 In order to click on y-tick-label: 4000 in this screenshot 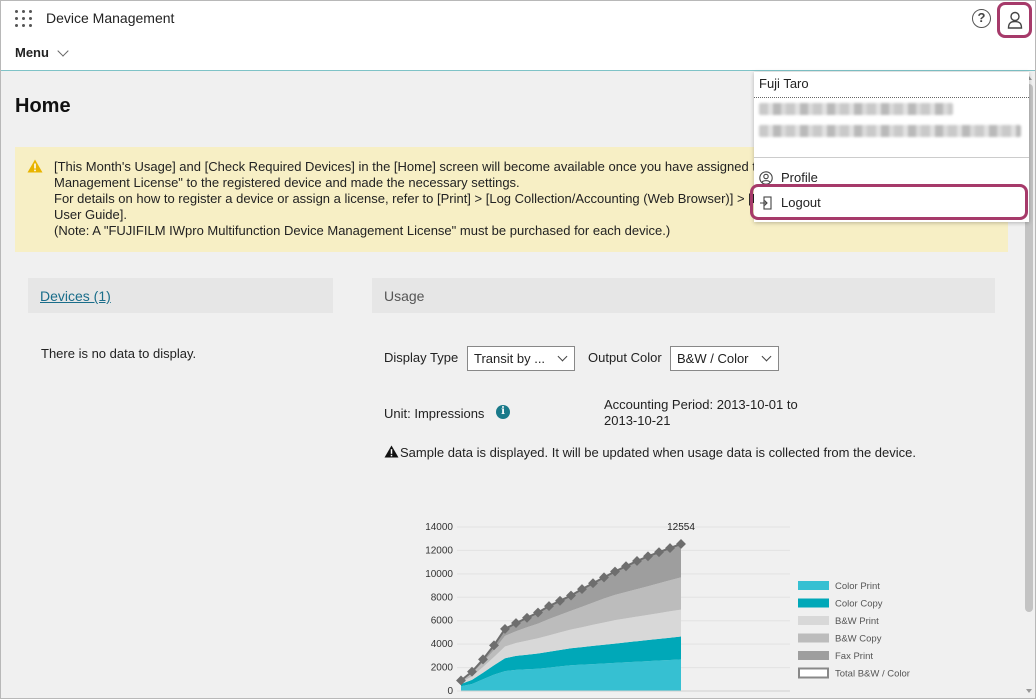, I will do `click(442, 644)`.